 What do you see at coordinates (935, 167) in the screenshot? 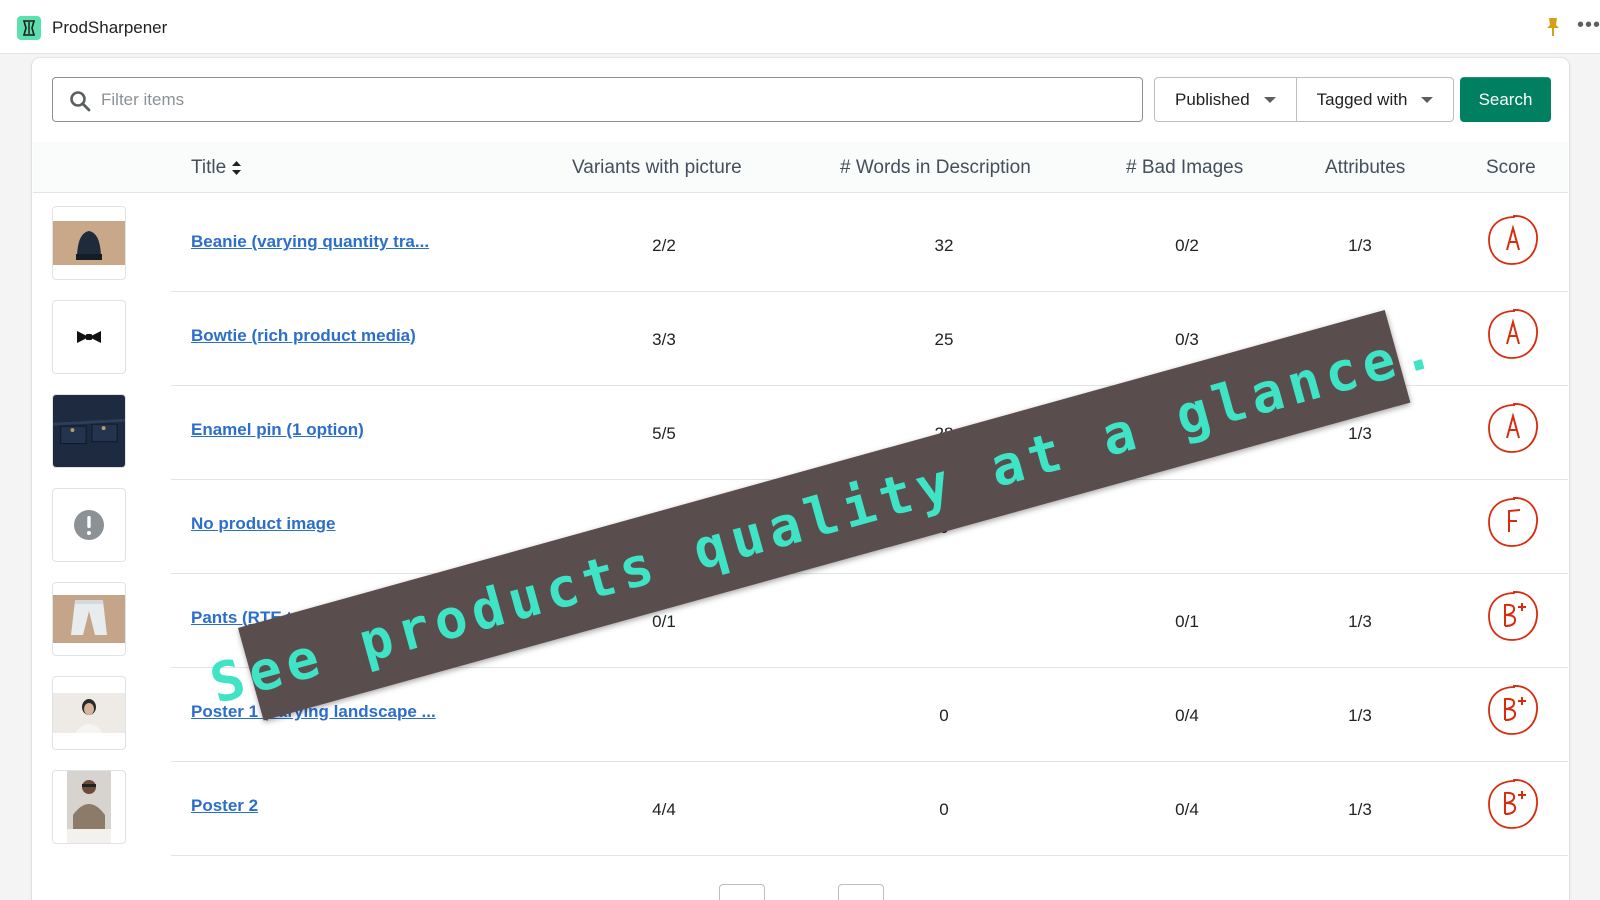
I see `column-words: # Words in Description` at bounding box center [935, 167].